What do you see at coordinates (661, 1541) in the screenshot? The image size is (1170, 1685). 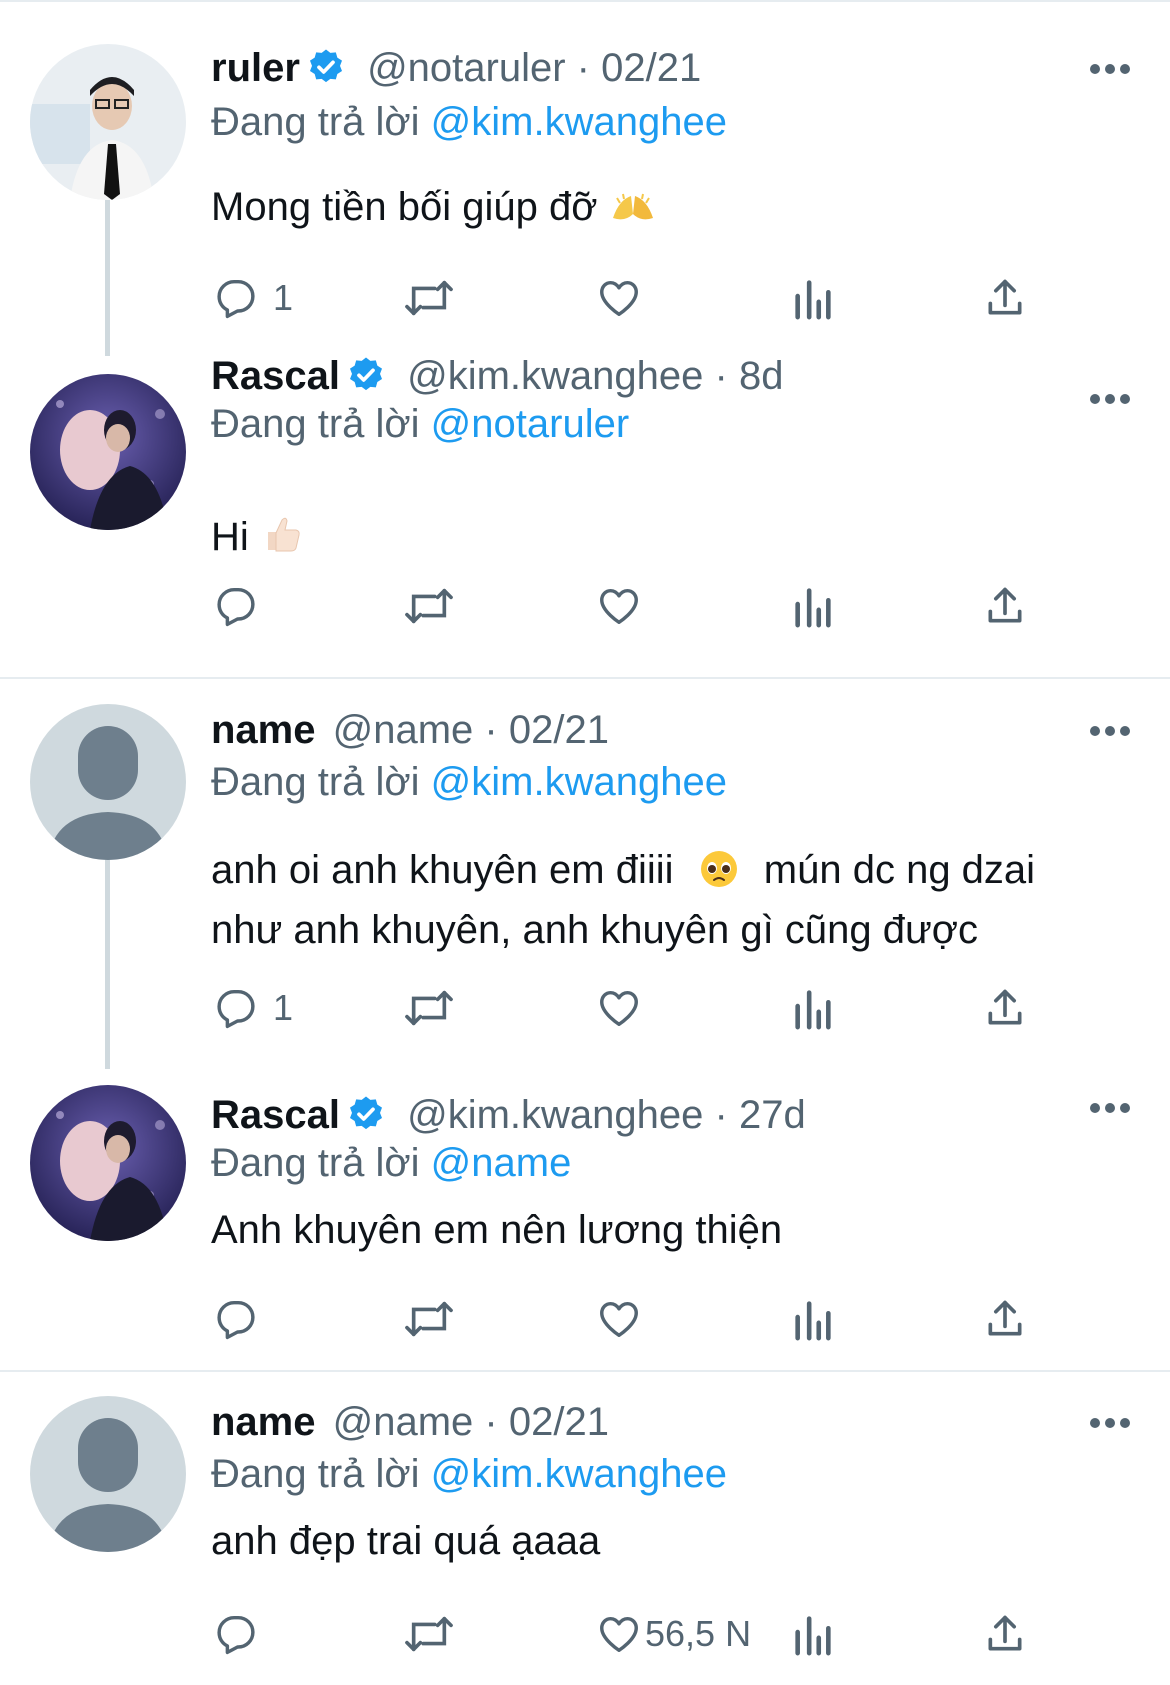 I see `tweet-text: anh đẹp trai quá ạaaa` at bounding box center [661, 1541].